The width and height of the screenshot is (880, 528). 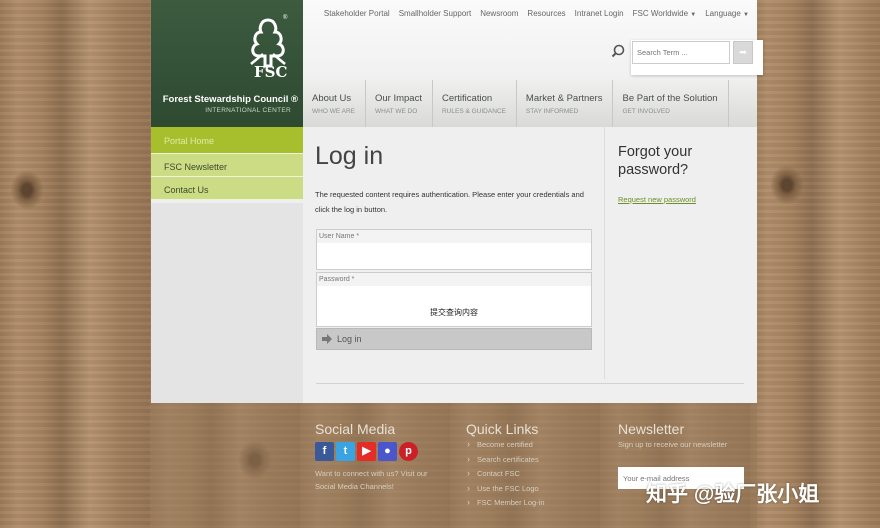 What do you see at coordinates (327, 339) in the screenshot?
I see `arrow-right-icon` at bounding box center [327, 339].